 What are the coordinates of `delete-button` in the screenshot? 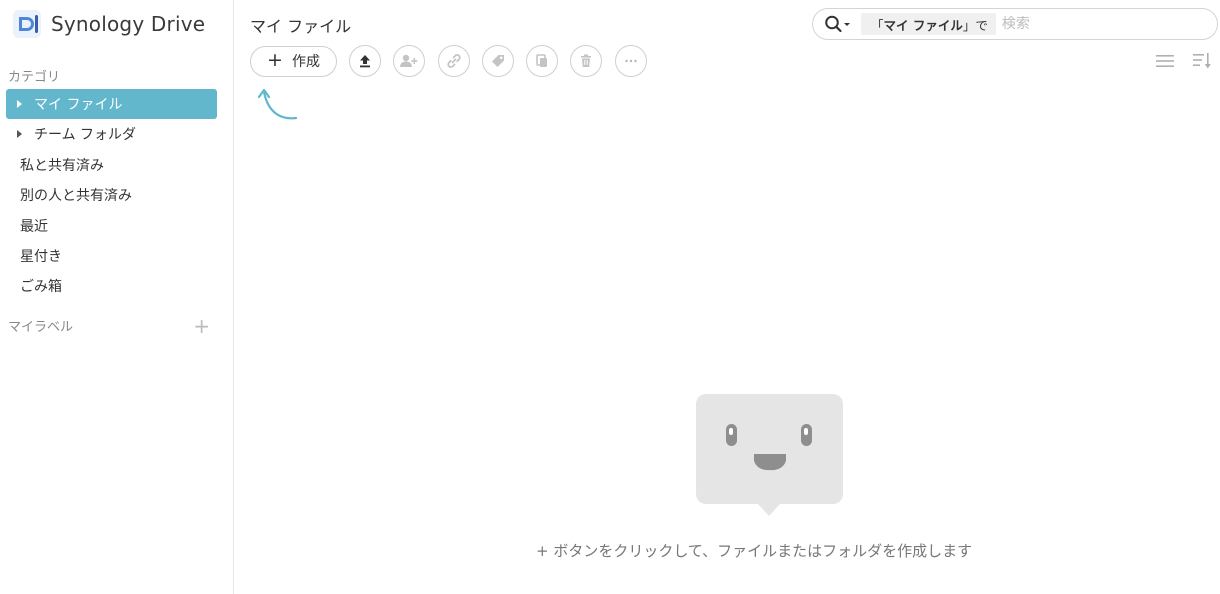 It's located at (586, 61).